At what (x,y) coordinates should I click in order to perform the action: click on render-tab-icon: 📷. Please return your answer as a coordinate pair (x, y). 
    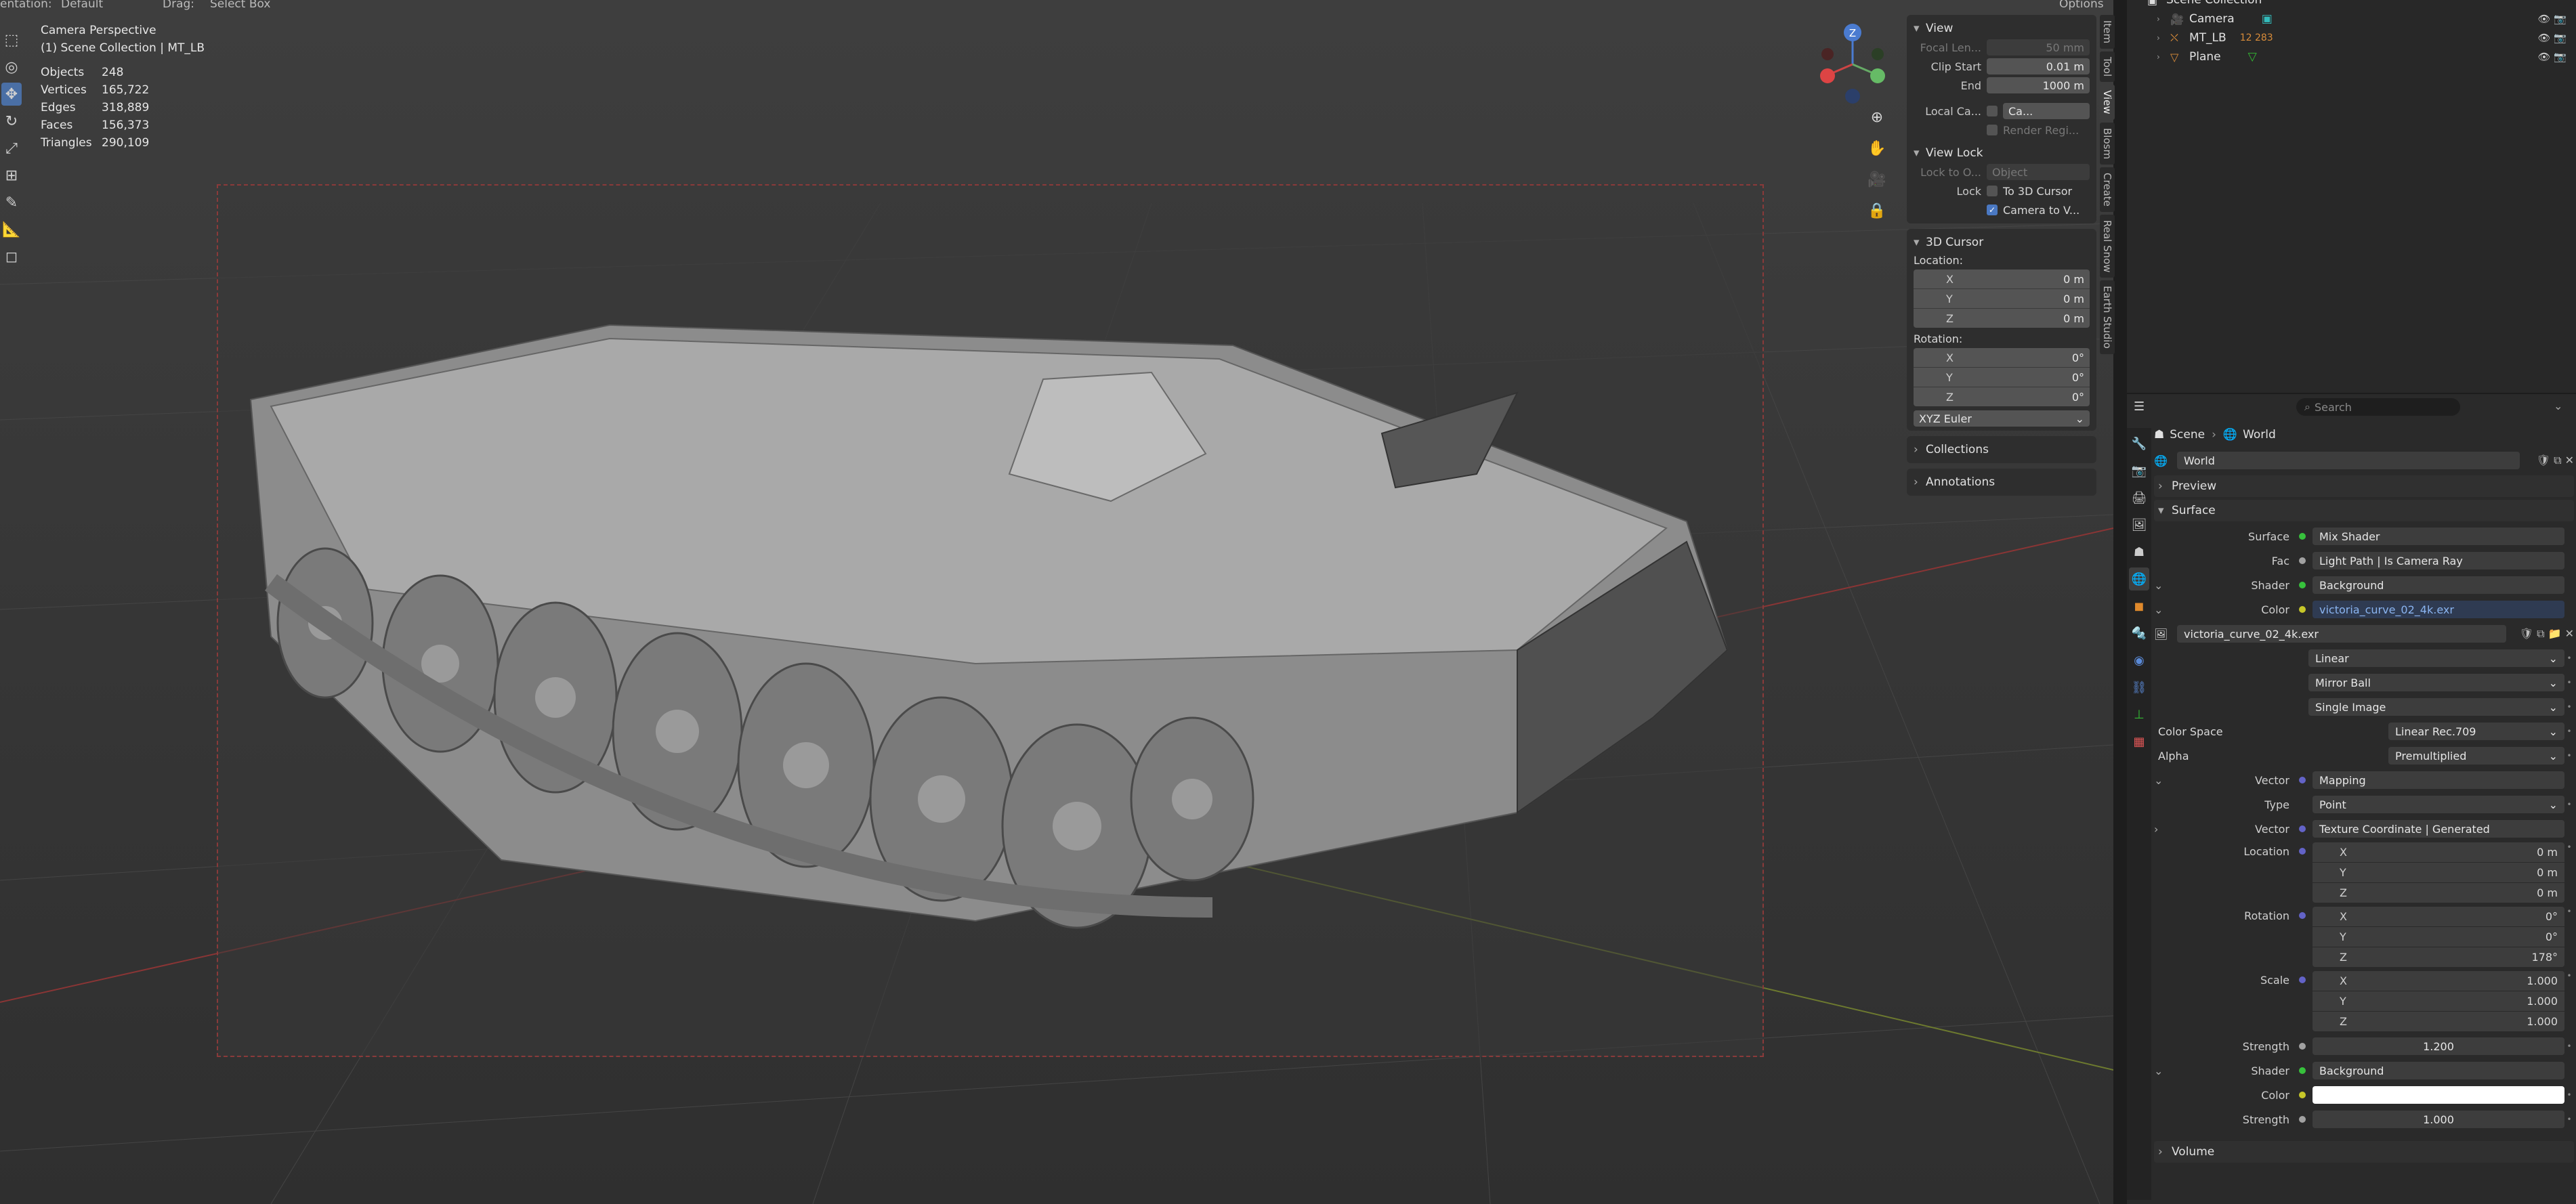
    Looking at the image, I should click on (2139, 470).